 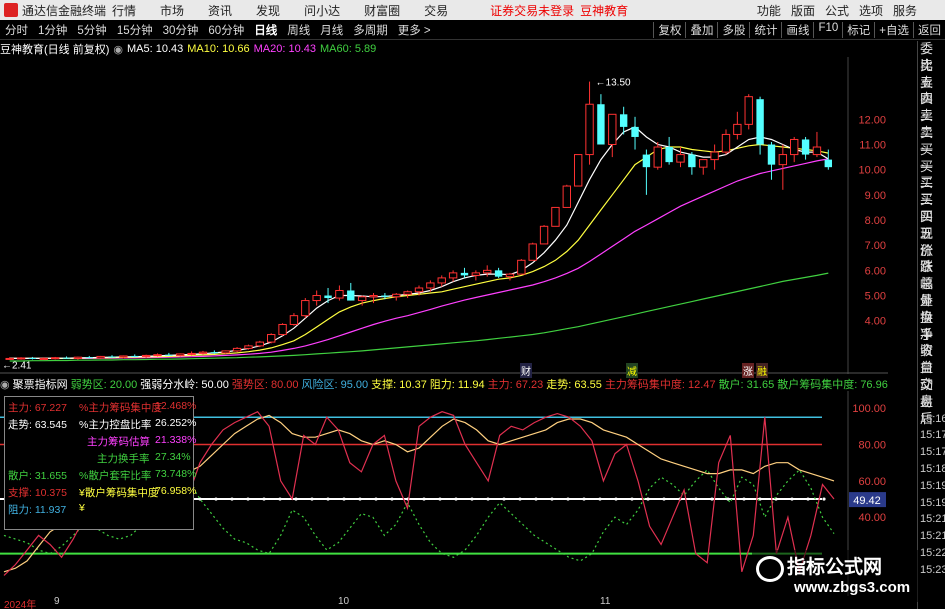 What do you see at coordinates (604, 10) in the screenshot?
I see `stock-name-notice: 豆神教育` at bounding box center [604, 10].